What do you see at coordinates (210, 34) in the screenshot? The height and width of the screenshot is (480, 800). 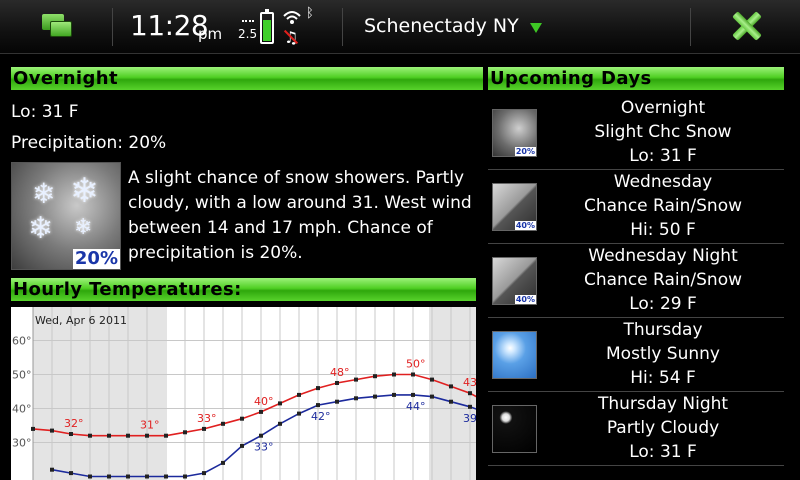 I see `clock-ampm: pm` at bounding box center [210, 34].